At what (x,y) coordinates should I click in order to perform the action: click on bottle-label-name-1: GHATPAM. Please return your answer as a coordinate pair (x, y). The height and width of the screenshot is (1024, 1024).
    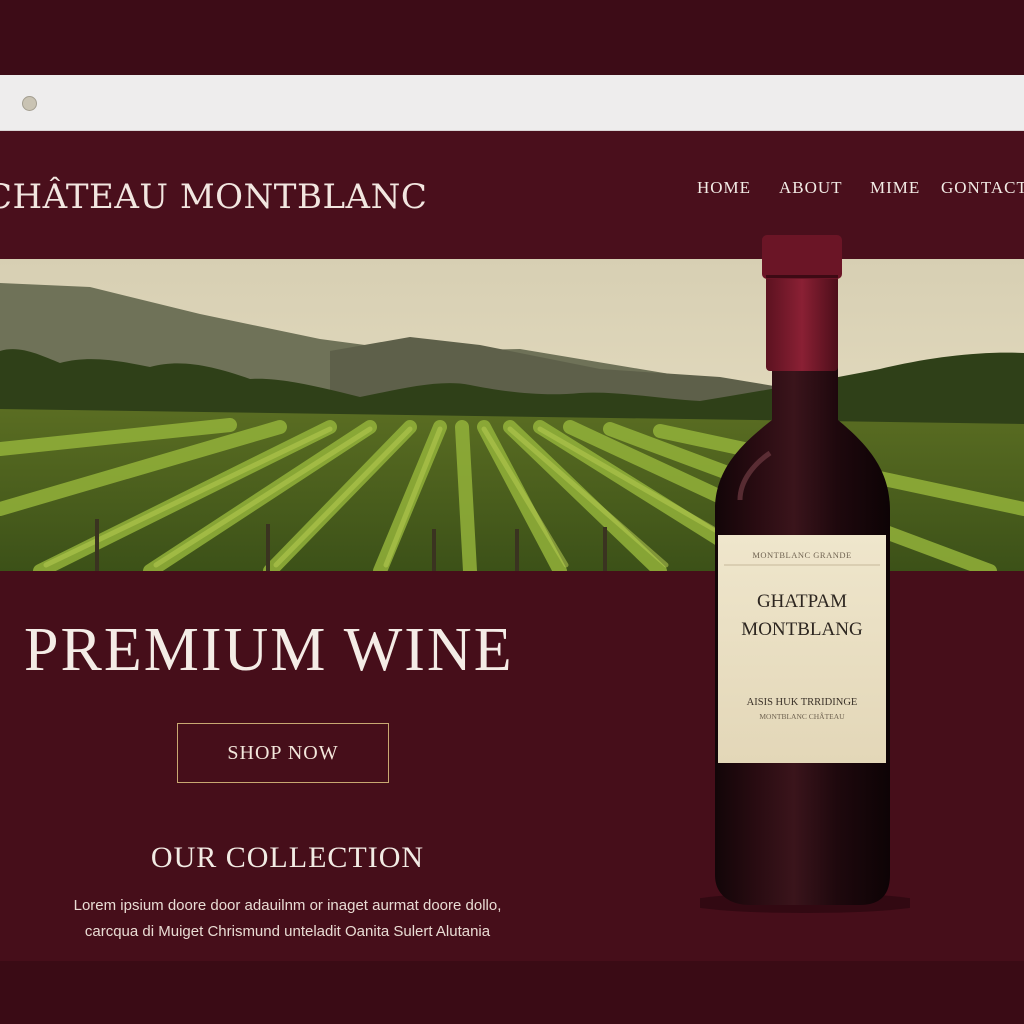
    Looking at the image, I should click on (802, 601).